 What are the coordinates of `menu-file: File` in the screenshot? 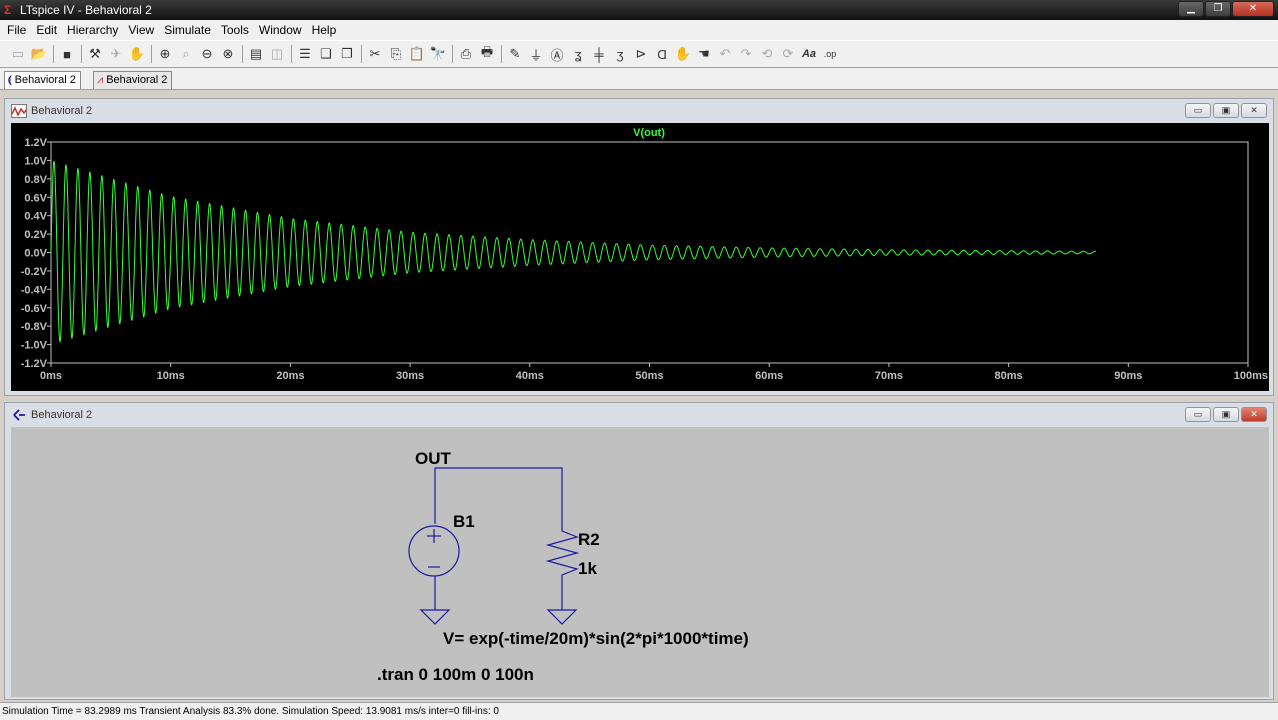 It's located at (16, 30).